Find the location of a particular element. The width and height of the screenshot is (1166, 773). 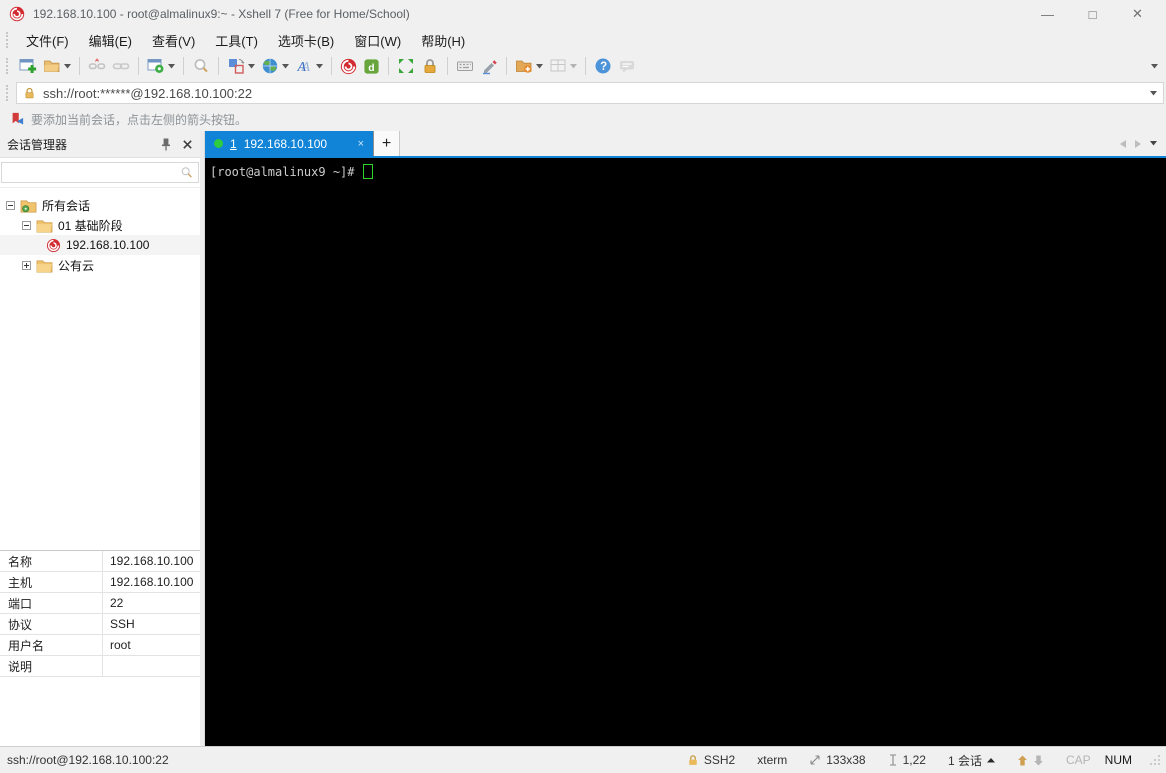

font-icon: A A is located at coordinates (304, 67).